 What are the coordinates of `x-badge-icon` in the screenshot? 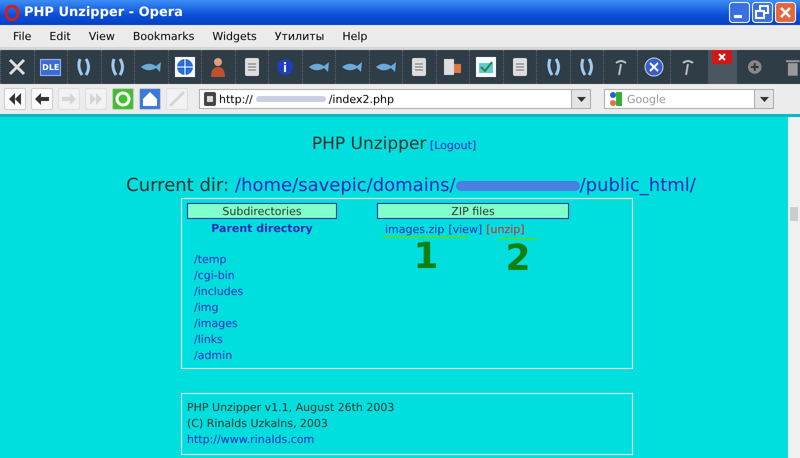 It's located at (654, 67).